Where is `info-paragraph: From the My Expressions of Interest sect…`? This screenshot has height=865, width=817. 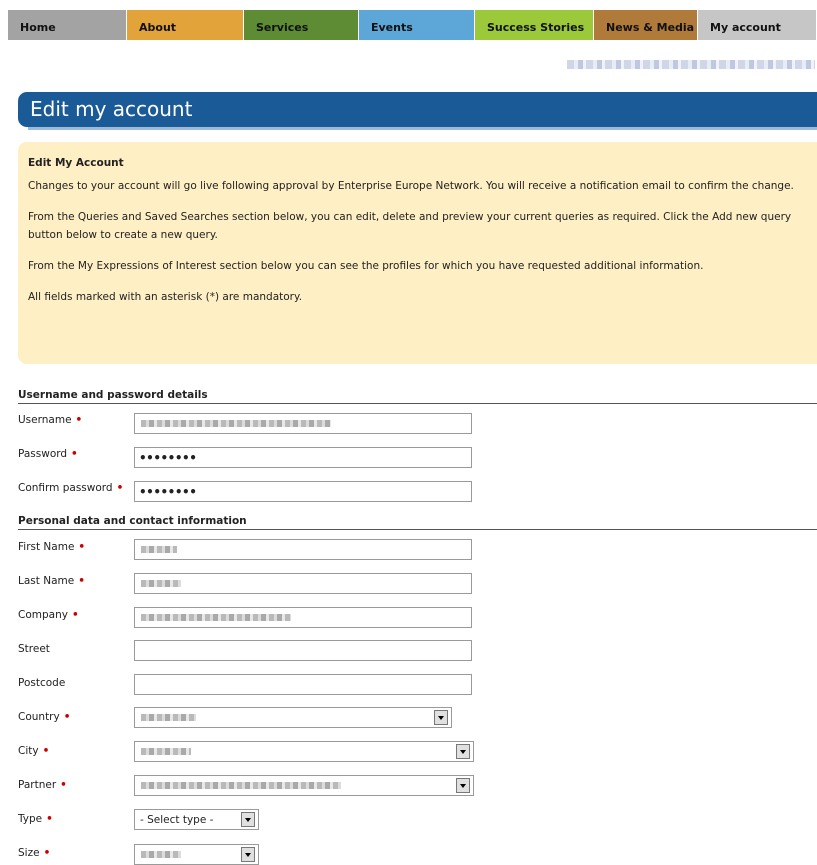 info-paragraph: From the My Expressions of Interest sect… is located at coordinates (366, 266).